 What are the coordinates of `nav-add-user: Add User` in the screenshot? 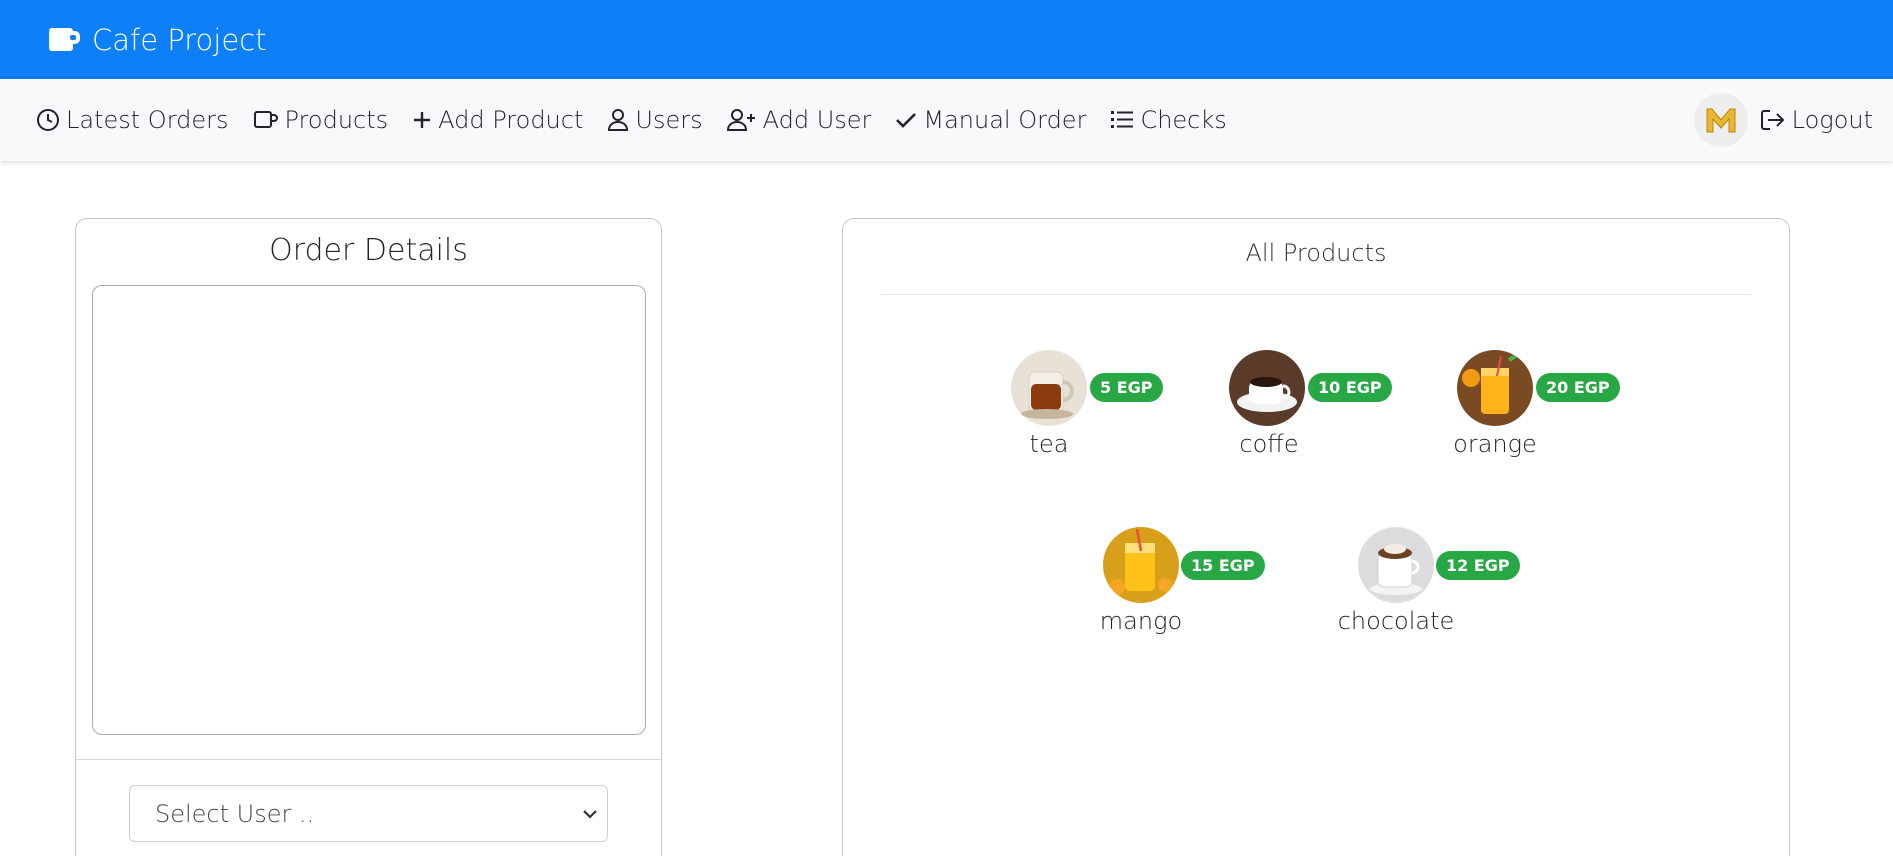 It's located at (799, 120).